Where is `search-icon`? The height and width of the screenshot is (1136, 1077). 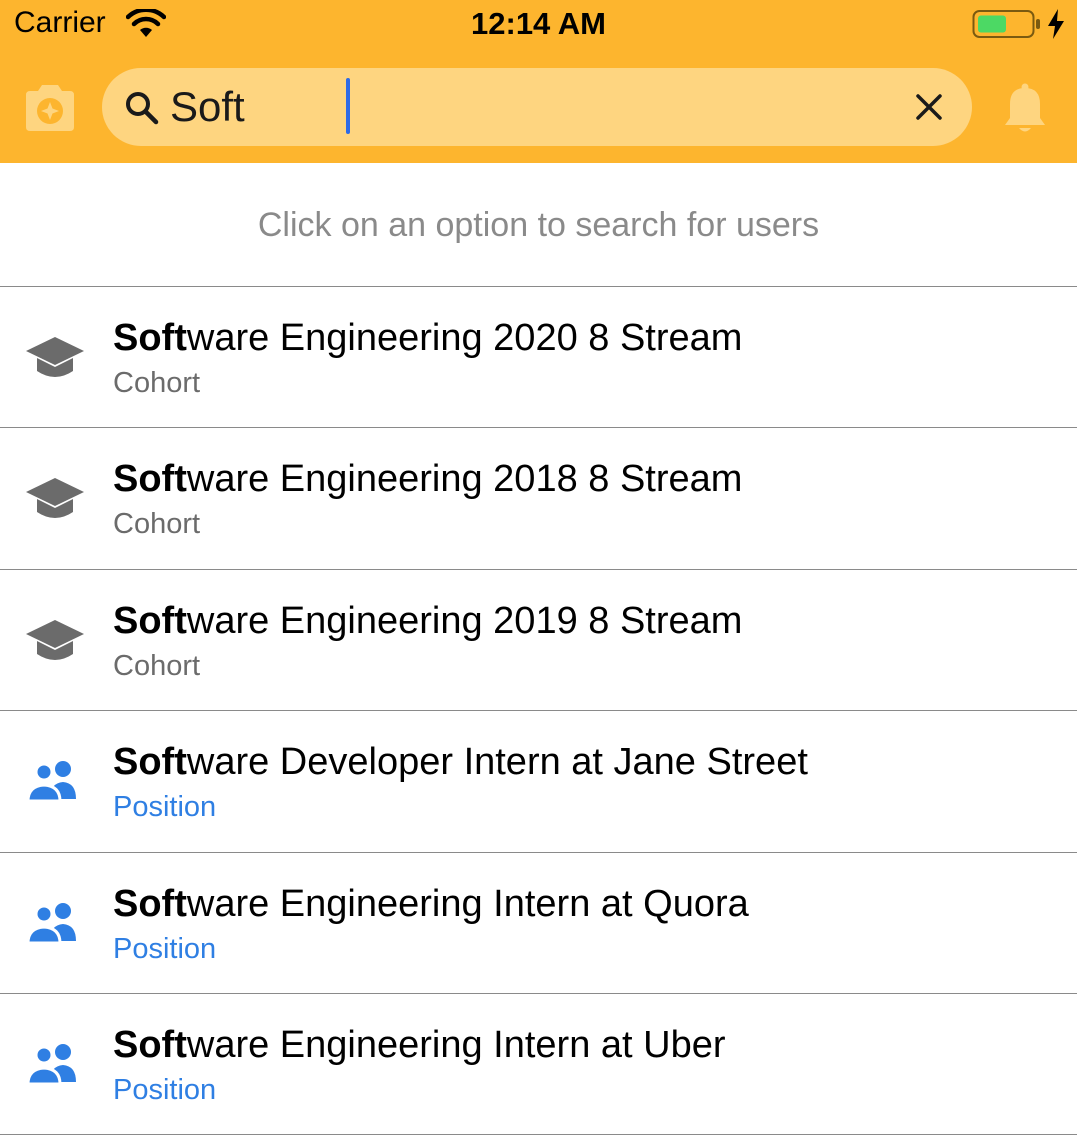
search-icon is located at coordinates (142, 108).